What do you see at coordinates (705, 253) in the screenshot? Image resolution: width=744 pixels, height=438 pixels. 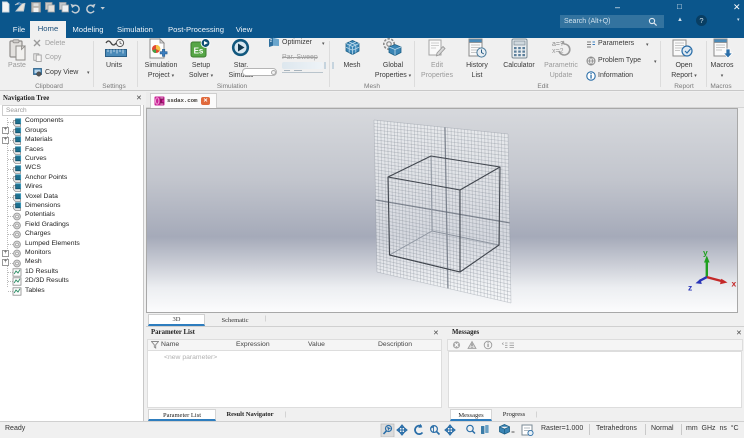 I see `svg-text: y` at bounding box center [705, 253].